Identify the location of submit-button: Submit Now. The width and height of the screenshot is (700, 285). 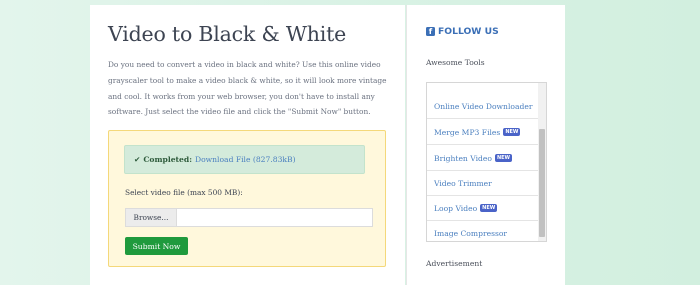
(156, 246).